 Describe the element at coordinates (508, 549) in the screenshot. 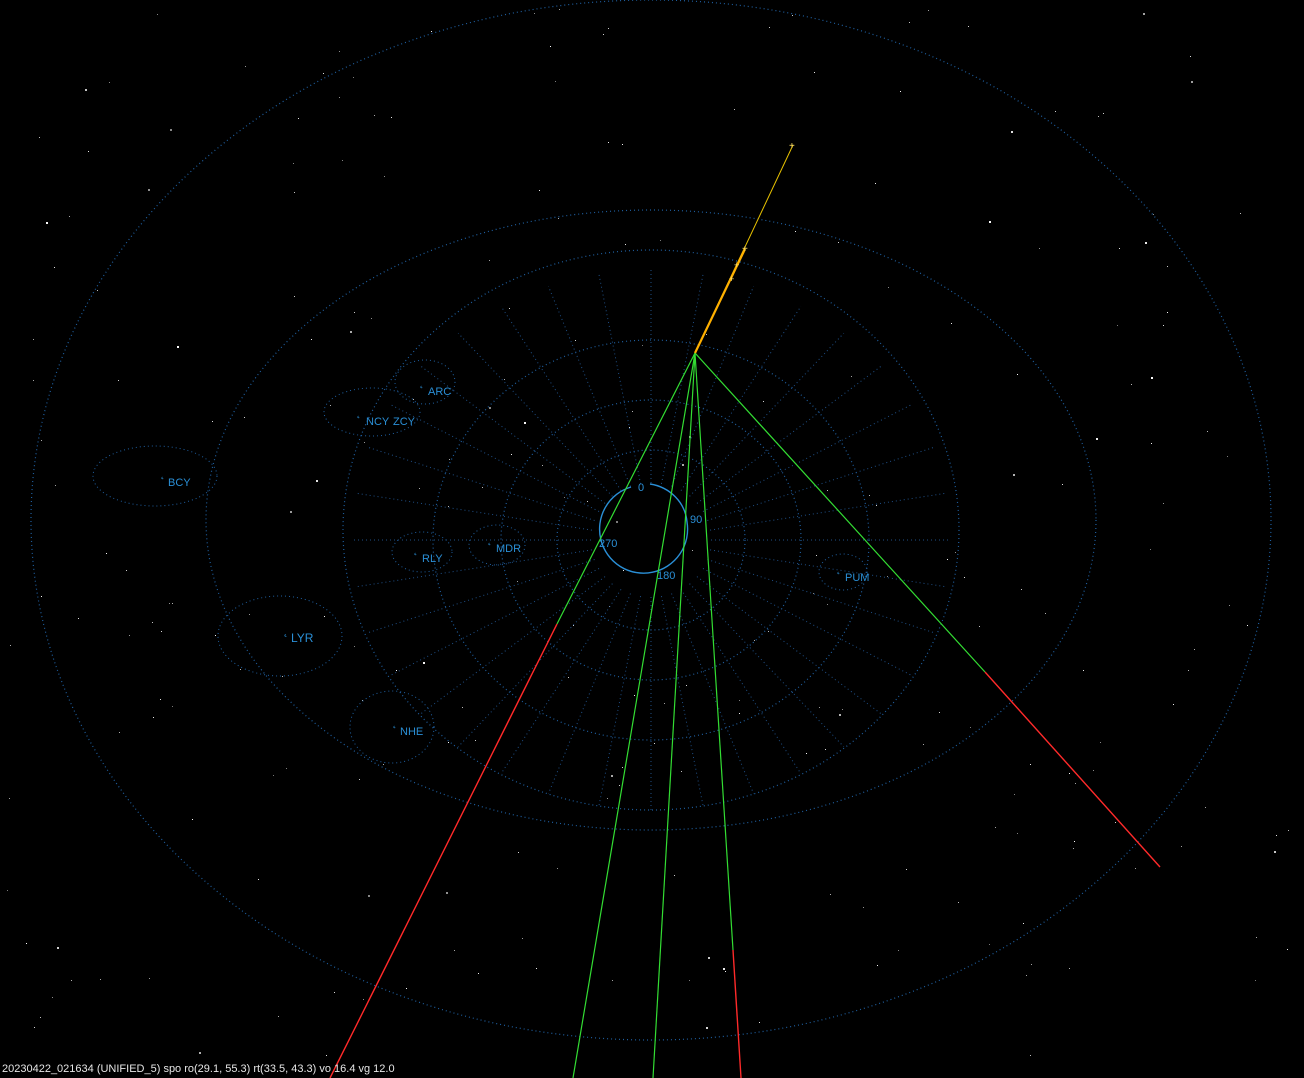

I see `shower-label-mdr: MDR` at that location.